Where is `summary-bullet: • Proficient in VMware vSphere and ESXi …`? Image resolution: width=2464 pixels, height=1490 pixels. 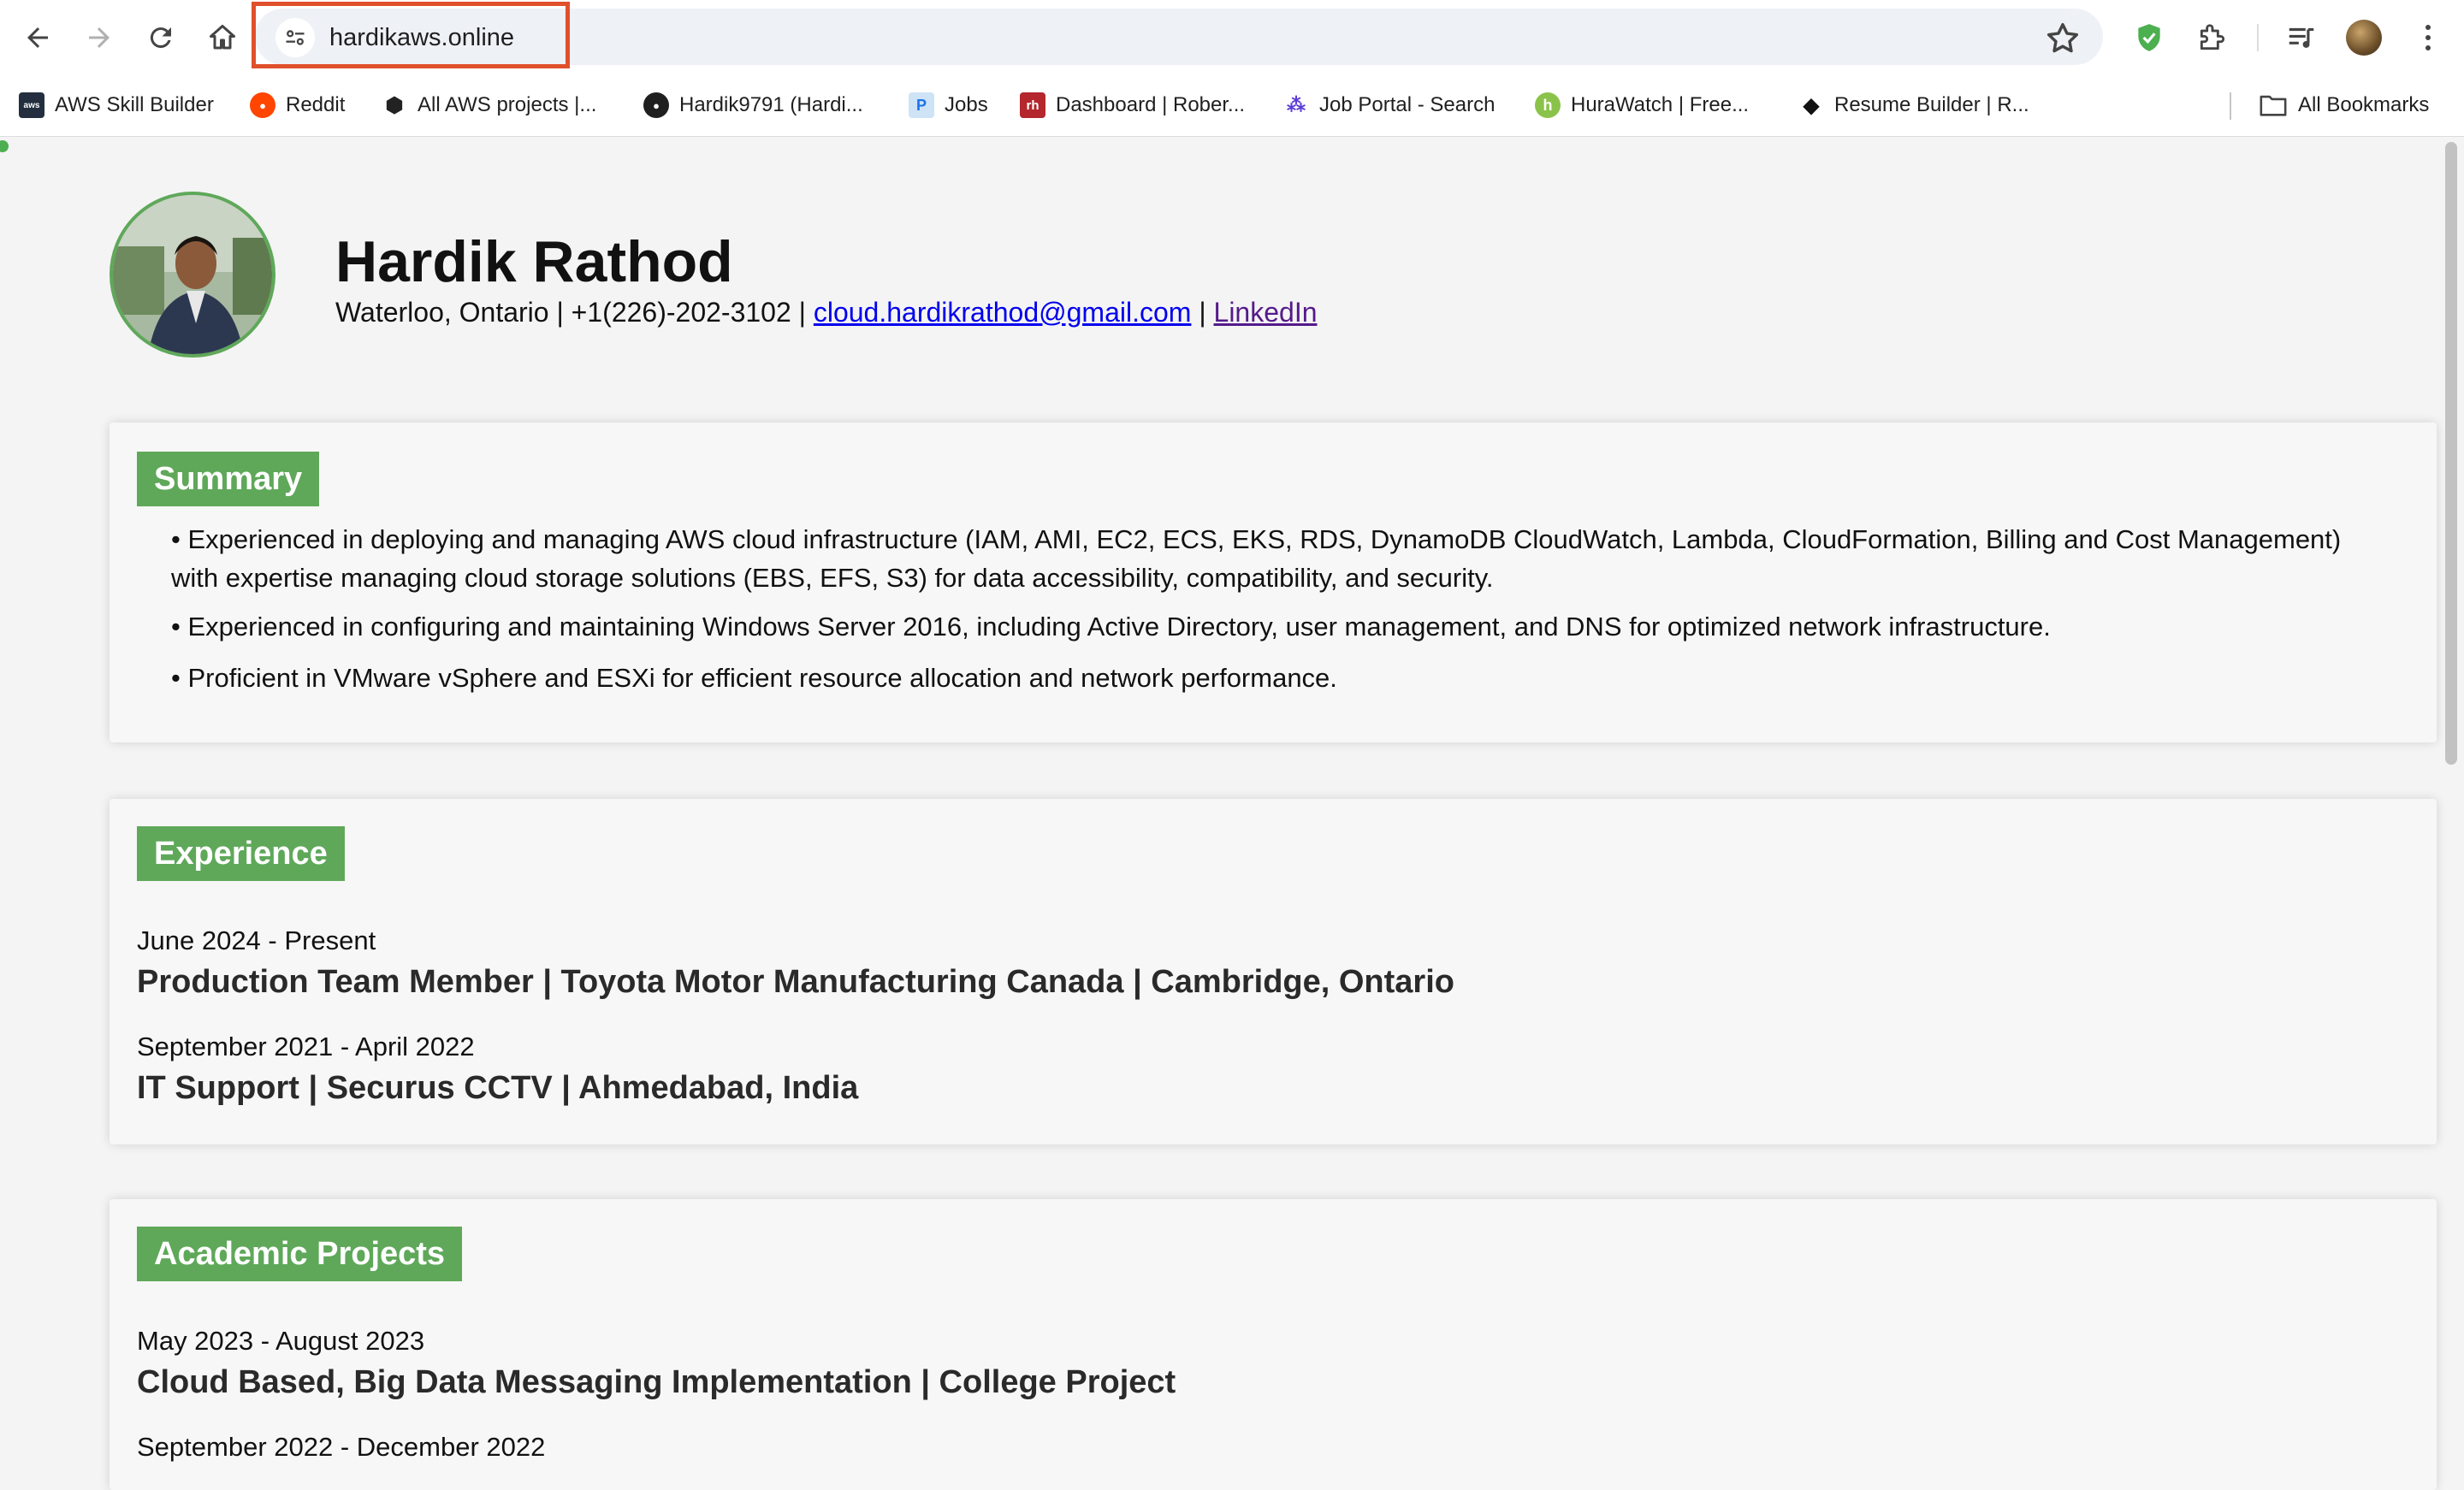
summary-bullet: • Proficient in VMware vSphere and ESXi … is located at coordinates (754, 678).